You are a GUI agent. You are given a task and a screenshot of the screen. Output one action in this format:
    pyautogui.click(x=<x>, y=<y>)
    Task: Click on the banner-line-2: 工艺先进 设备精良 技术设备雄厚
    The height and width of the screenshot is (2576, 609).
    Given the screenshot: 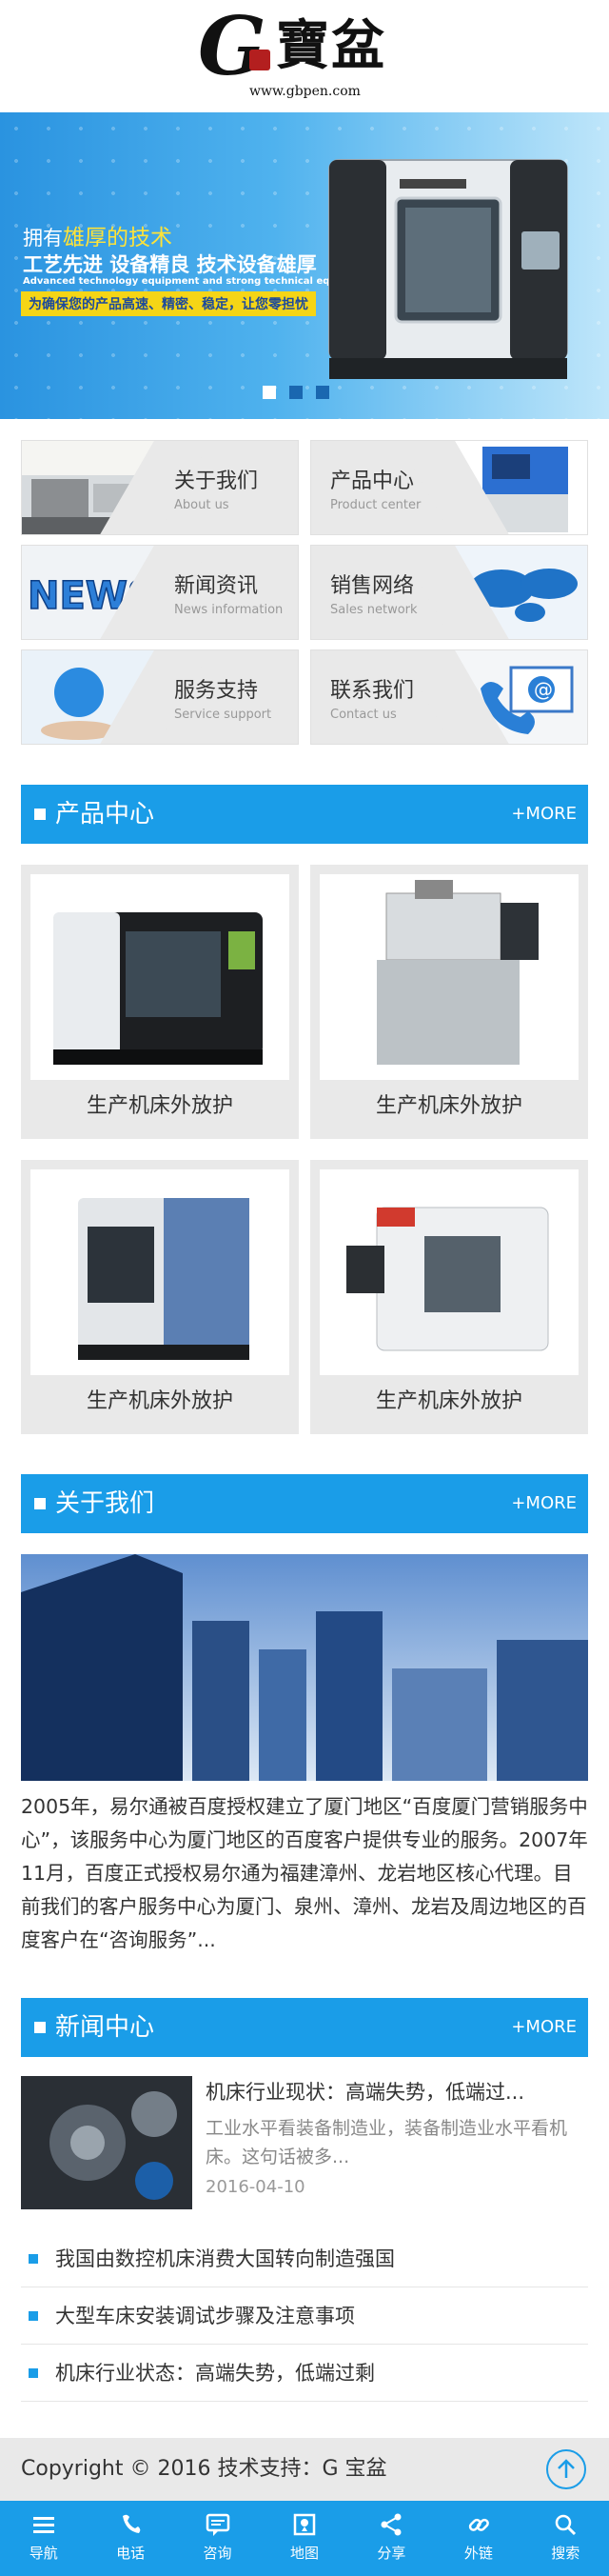 What is the action you would take?
    pyautogui.click(x=170, y=264)
    